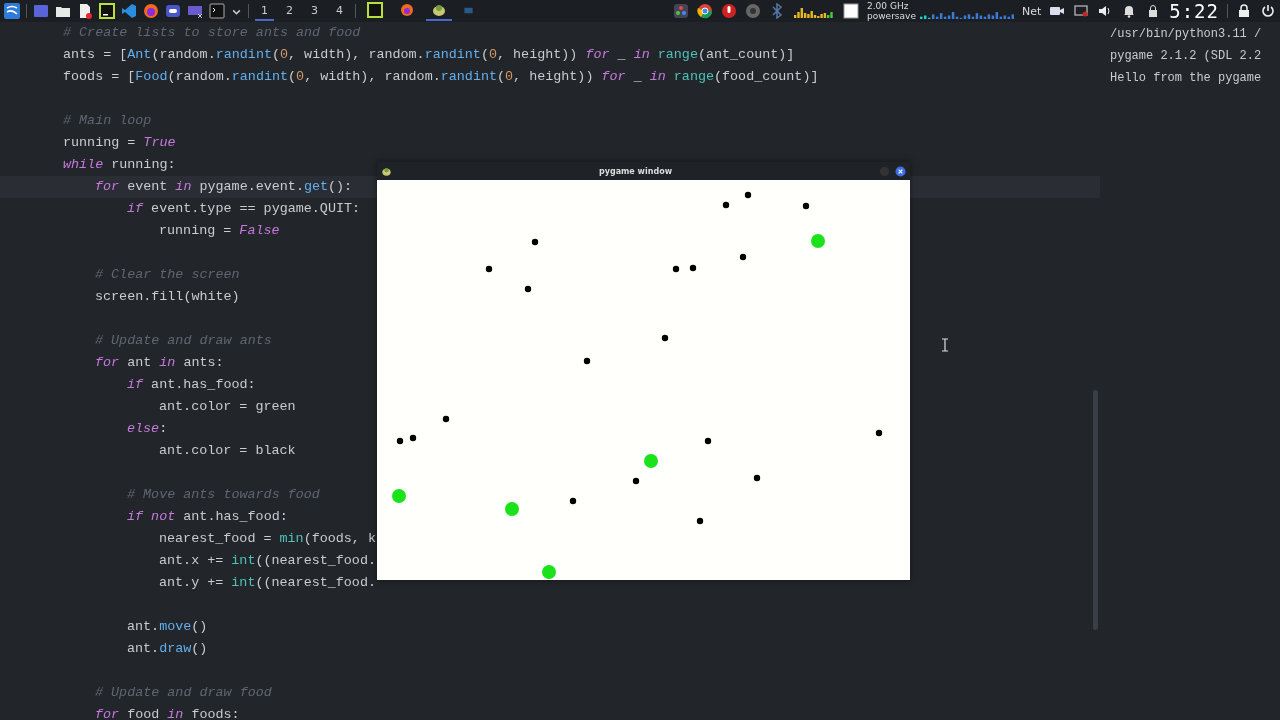 This screenshot has height=720, width=1280. What do you see at coordinates (339, 11) in the screenshot?
I see `desktop-switcher: 4` at bounding box center [339, 11].